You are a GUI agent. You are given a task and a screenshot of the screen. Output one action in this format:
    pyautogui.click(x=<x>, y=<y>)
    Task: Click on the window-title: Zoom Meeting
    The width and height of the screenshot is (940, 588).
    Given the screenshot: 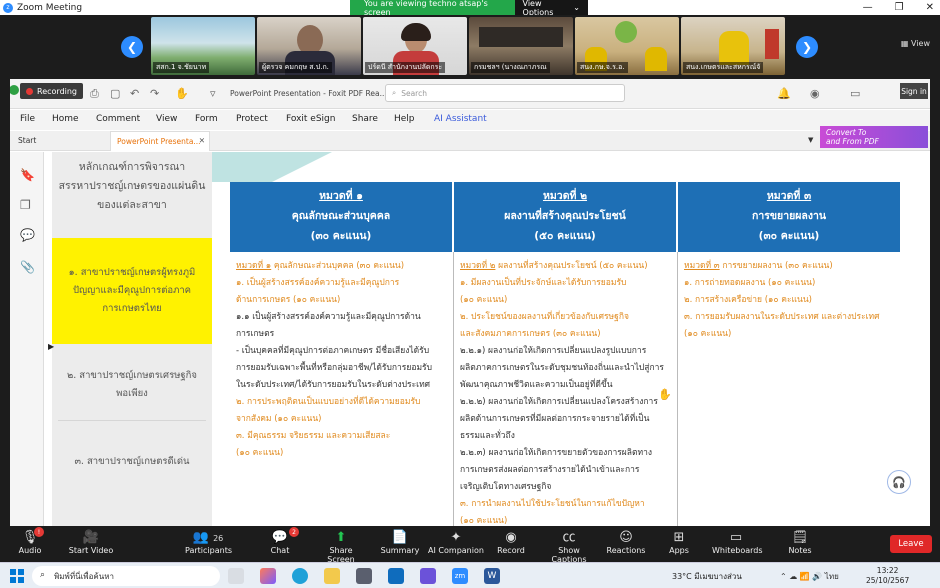 What is the action you would take?
    pyautogui.click(x=50, y=7)
    